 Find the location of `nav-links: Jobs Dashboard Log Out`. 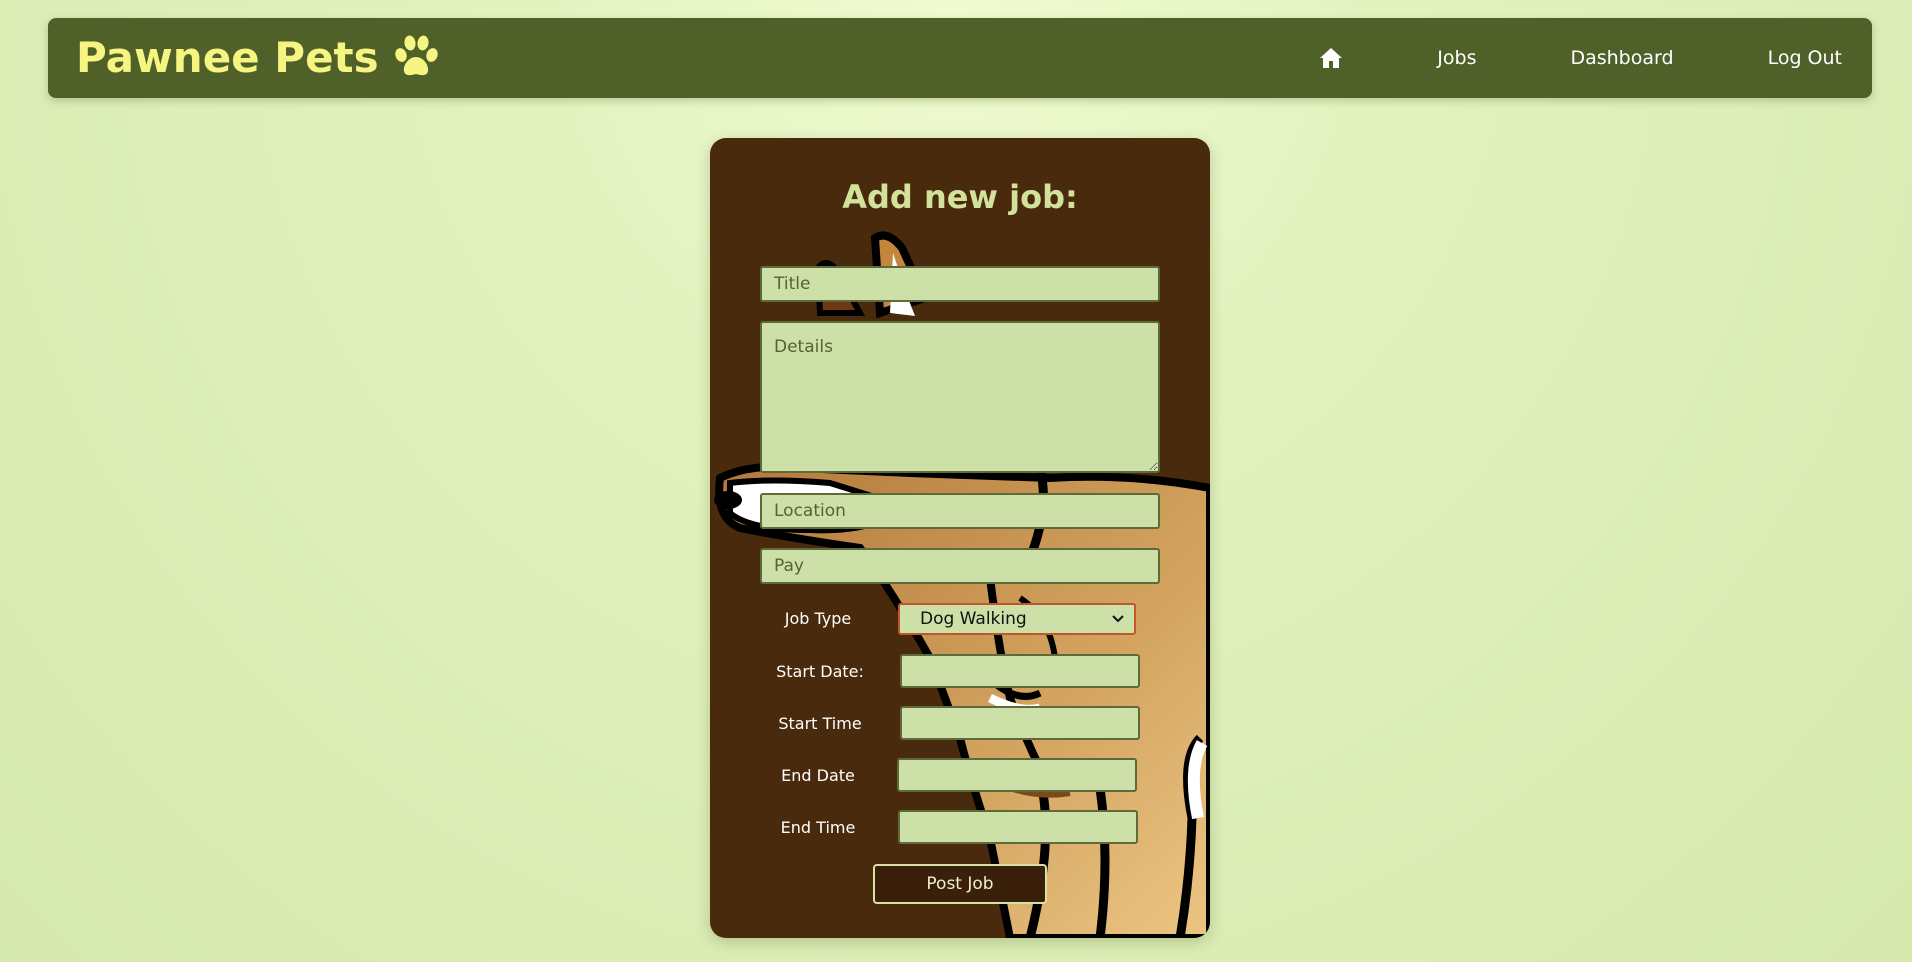

nav-links: Jobs Dashboard Log Out is located at coordinates (1580, 58).